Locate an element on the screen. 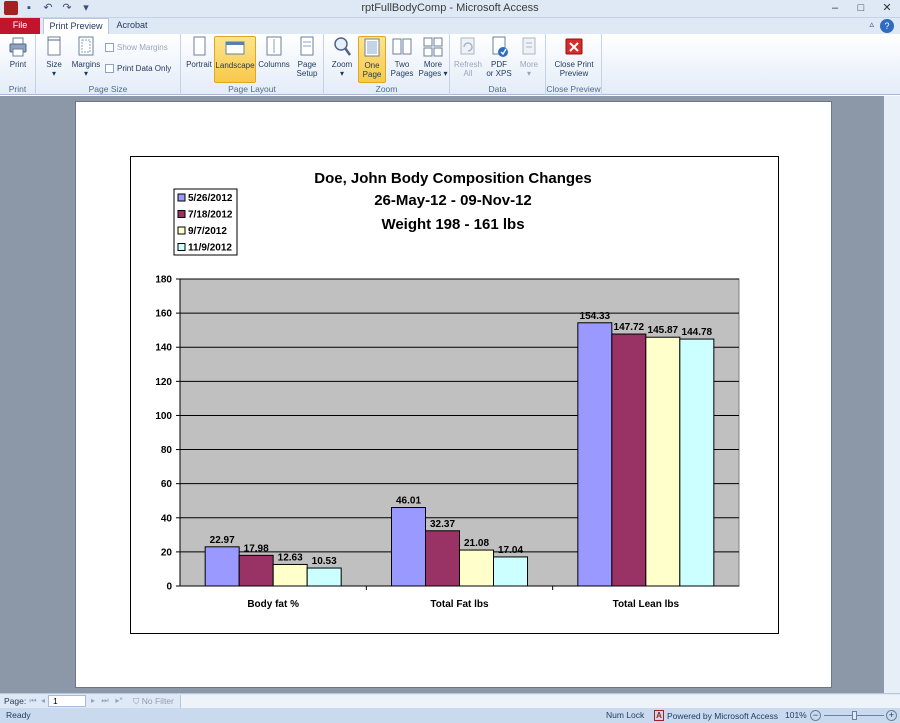 This screenshot has width=900, height=723. size-button: Size ▾ is located at coordinates (54, 57).